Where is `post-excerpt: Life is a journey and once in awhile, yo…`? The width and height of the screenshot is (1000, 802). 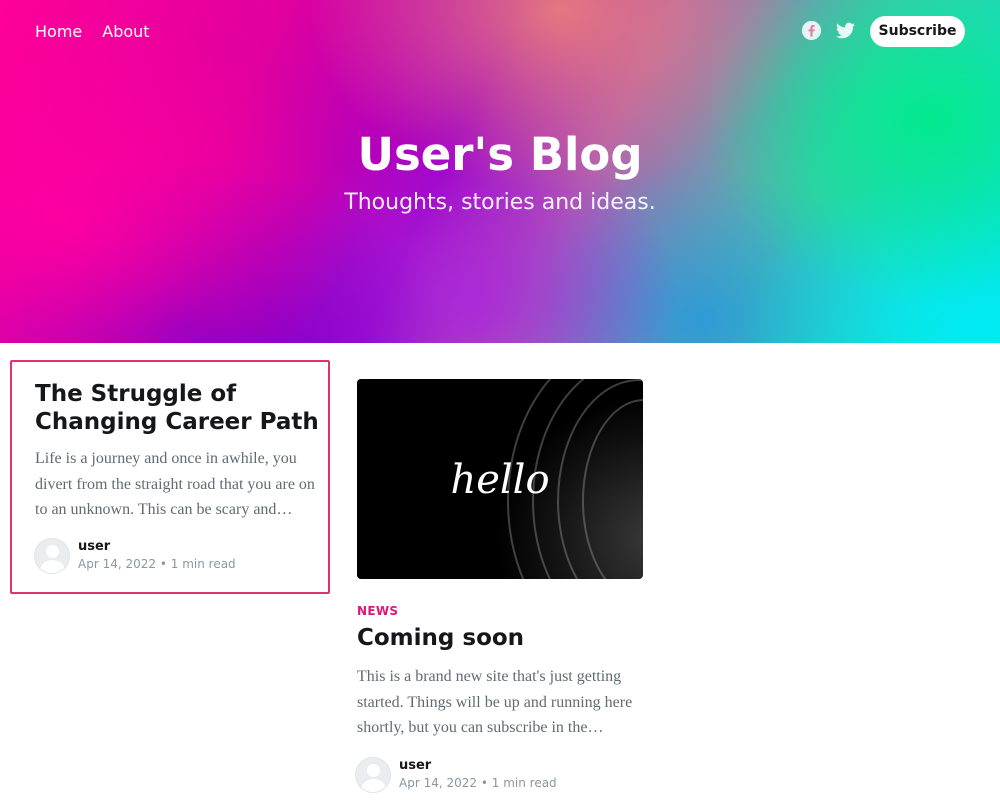 post-excerpt: Life is a journey and once in awhile, yo… is located at coordinates (175, 484).